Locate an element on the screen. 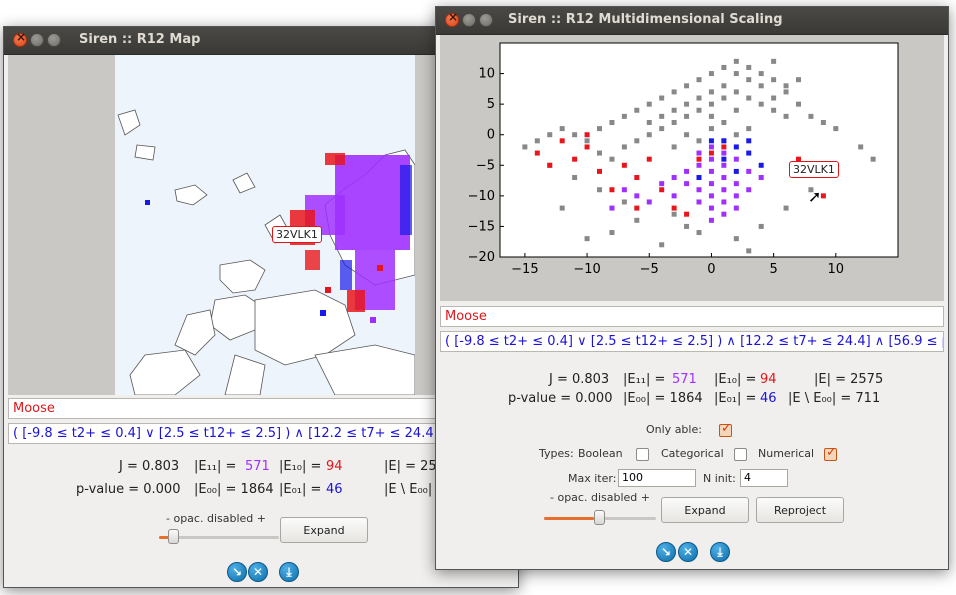 The image size is (956, 595). max-iter-input: 100 is located at coordinates (657, 478).